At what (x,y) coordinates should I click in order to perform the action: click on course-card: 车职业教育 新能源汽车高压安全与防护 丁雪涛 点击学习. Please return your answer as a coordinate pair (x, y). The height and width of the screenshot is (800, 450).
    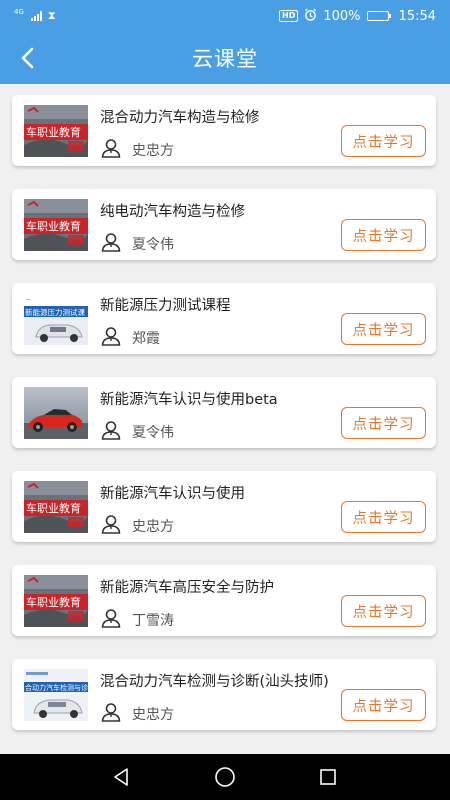
    Looking at the image, I should click on (224, 600).